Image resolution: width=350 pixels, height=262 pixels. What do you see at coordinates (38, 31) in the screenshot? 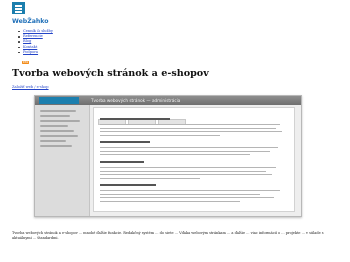
I see `nav-link-pricing: Cenník & služby` at bounding box center [38, 31].